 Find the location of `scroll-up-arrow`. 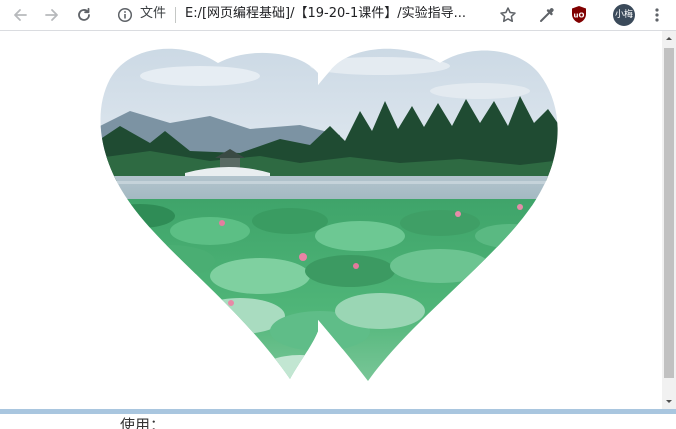

scroll-up-arrow is located at coordinates (669, 39).